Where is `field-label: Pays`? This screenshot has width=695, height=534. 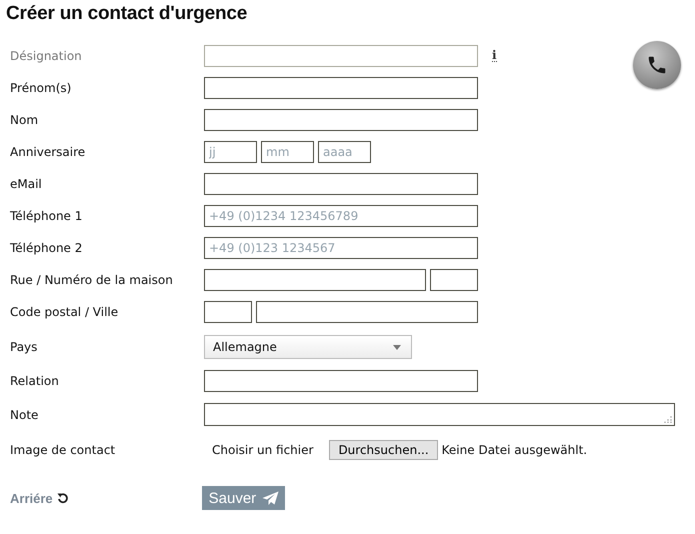
field-label: Pays is located at coordinates (23, 347).